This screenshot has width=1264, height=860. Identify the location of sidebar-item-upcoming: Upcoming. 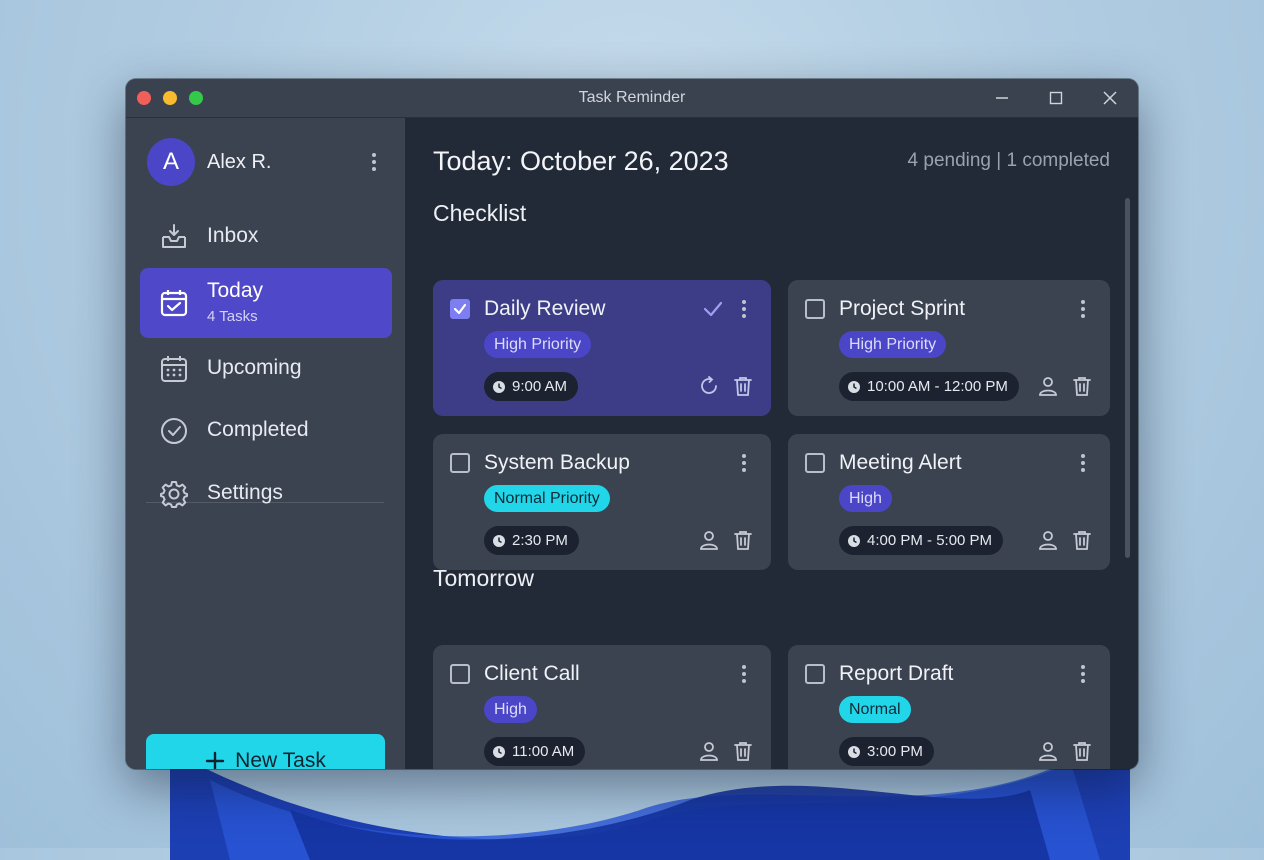
(266, 369).